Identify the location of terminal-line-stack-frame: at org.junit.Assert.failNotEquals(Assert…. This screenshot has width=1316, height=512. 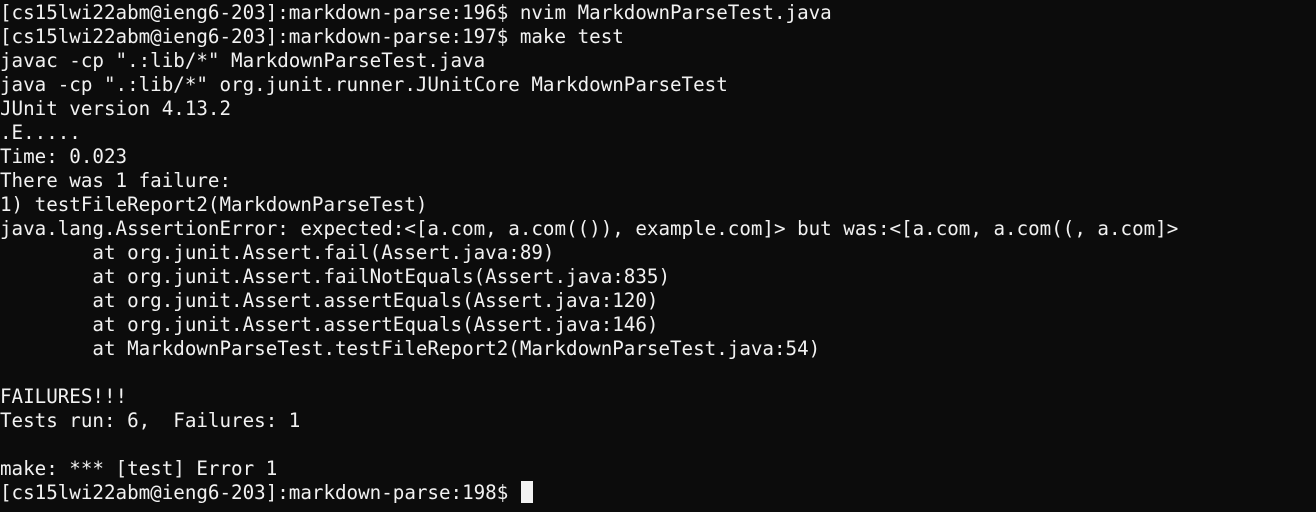
(335, 276).